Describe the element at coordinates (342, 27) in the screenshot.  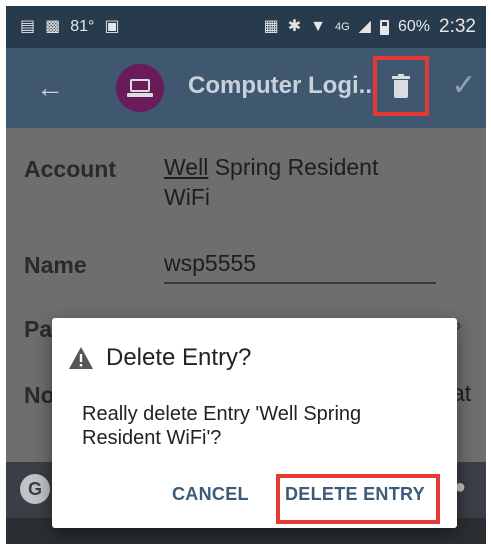
I see `network-type: 4G` at that location.